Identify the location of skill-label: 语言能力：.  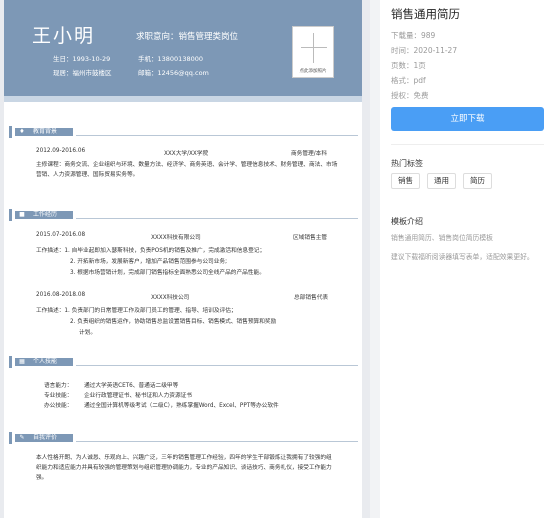
(58, 386).